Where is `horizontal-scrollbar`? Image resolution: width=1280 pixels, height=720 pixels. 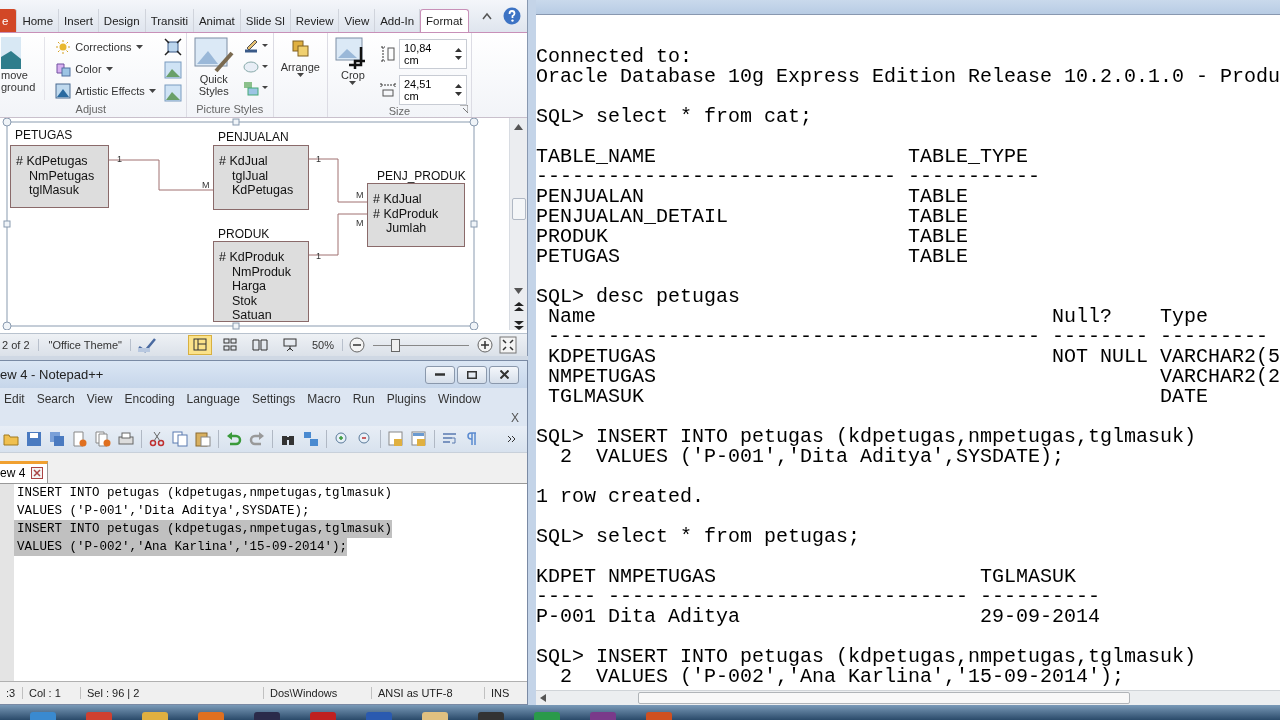 horizontal-scrollbar is located at coordinates (908, 697).